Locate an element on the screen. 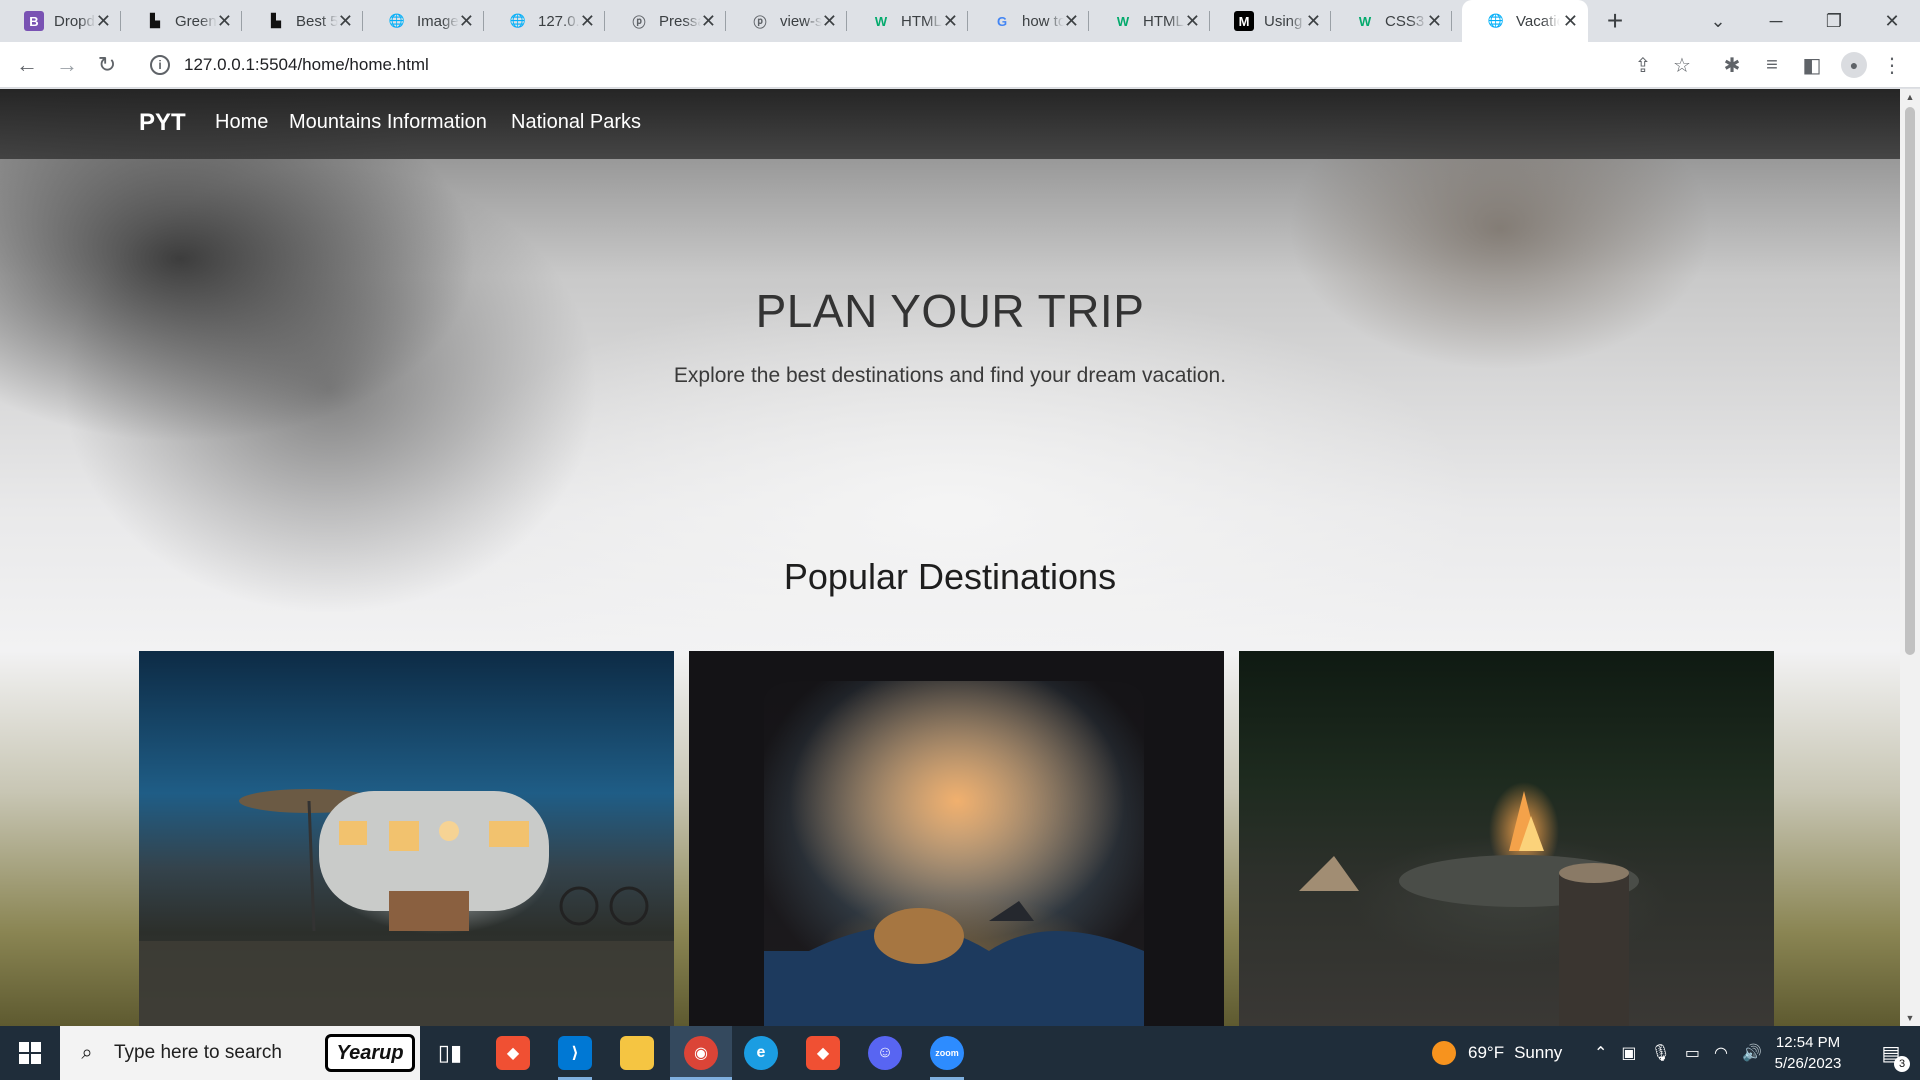  site-info-icon: i is located at coordinates (160, 65).